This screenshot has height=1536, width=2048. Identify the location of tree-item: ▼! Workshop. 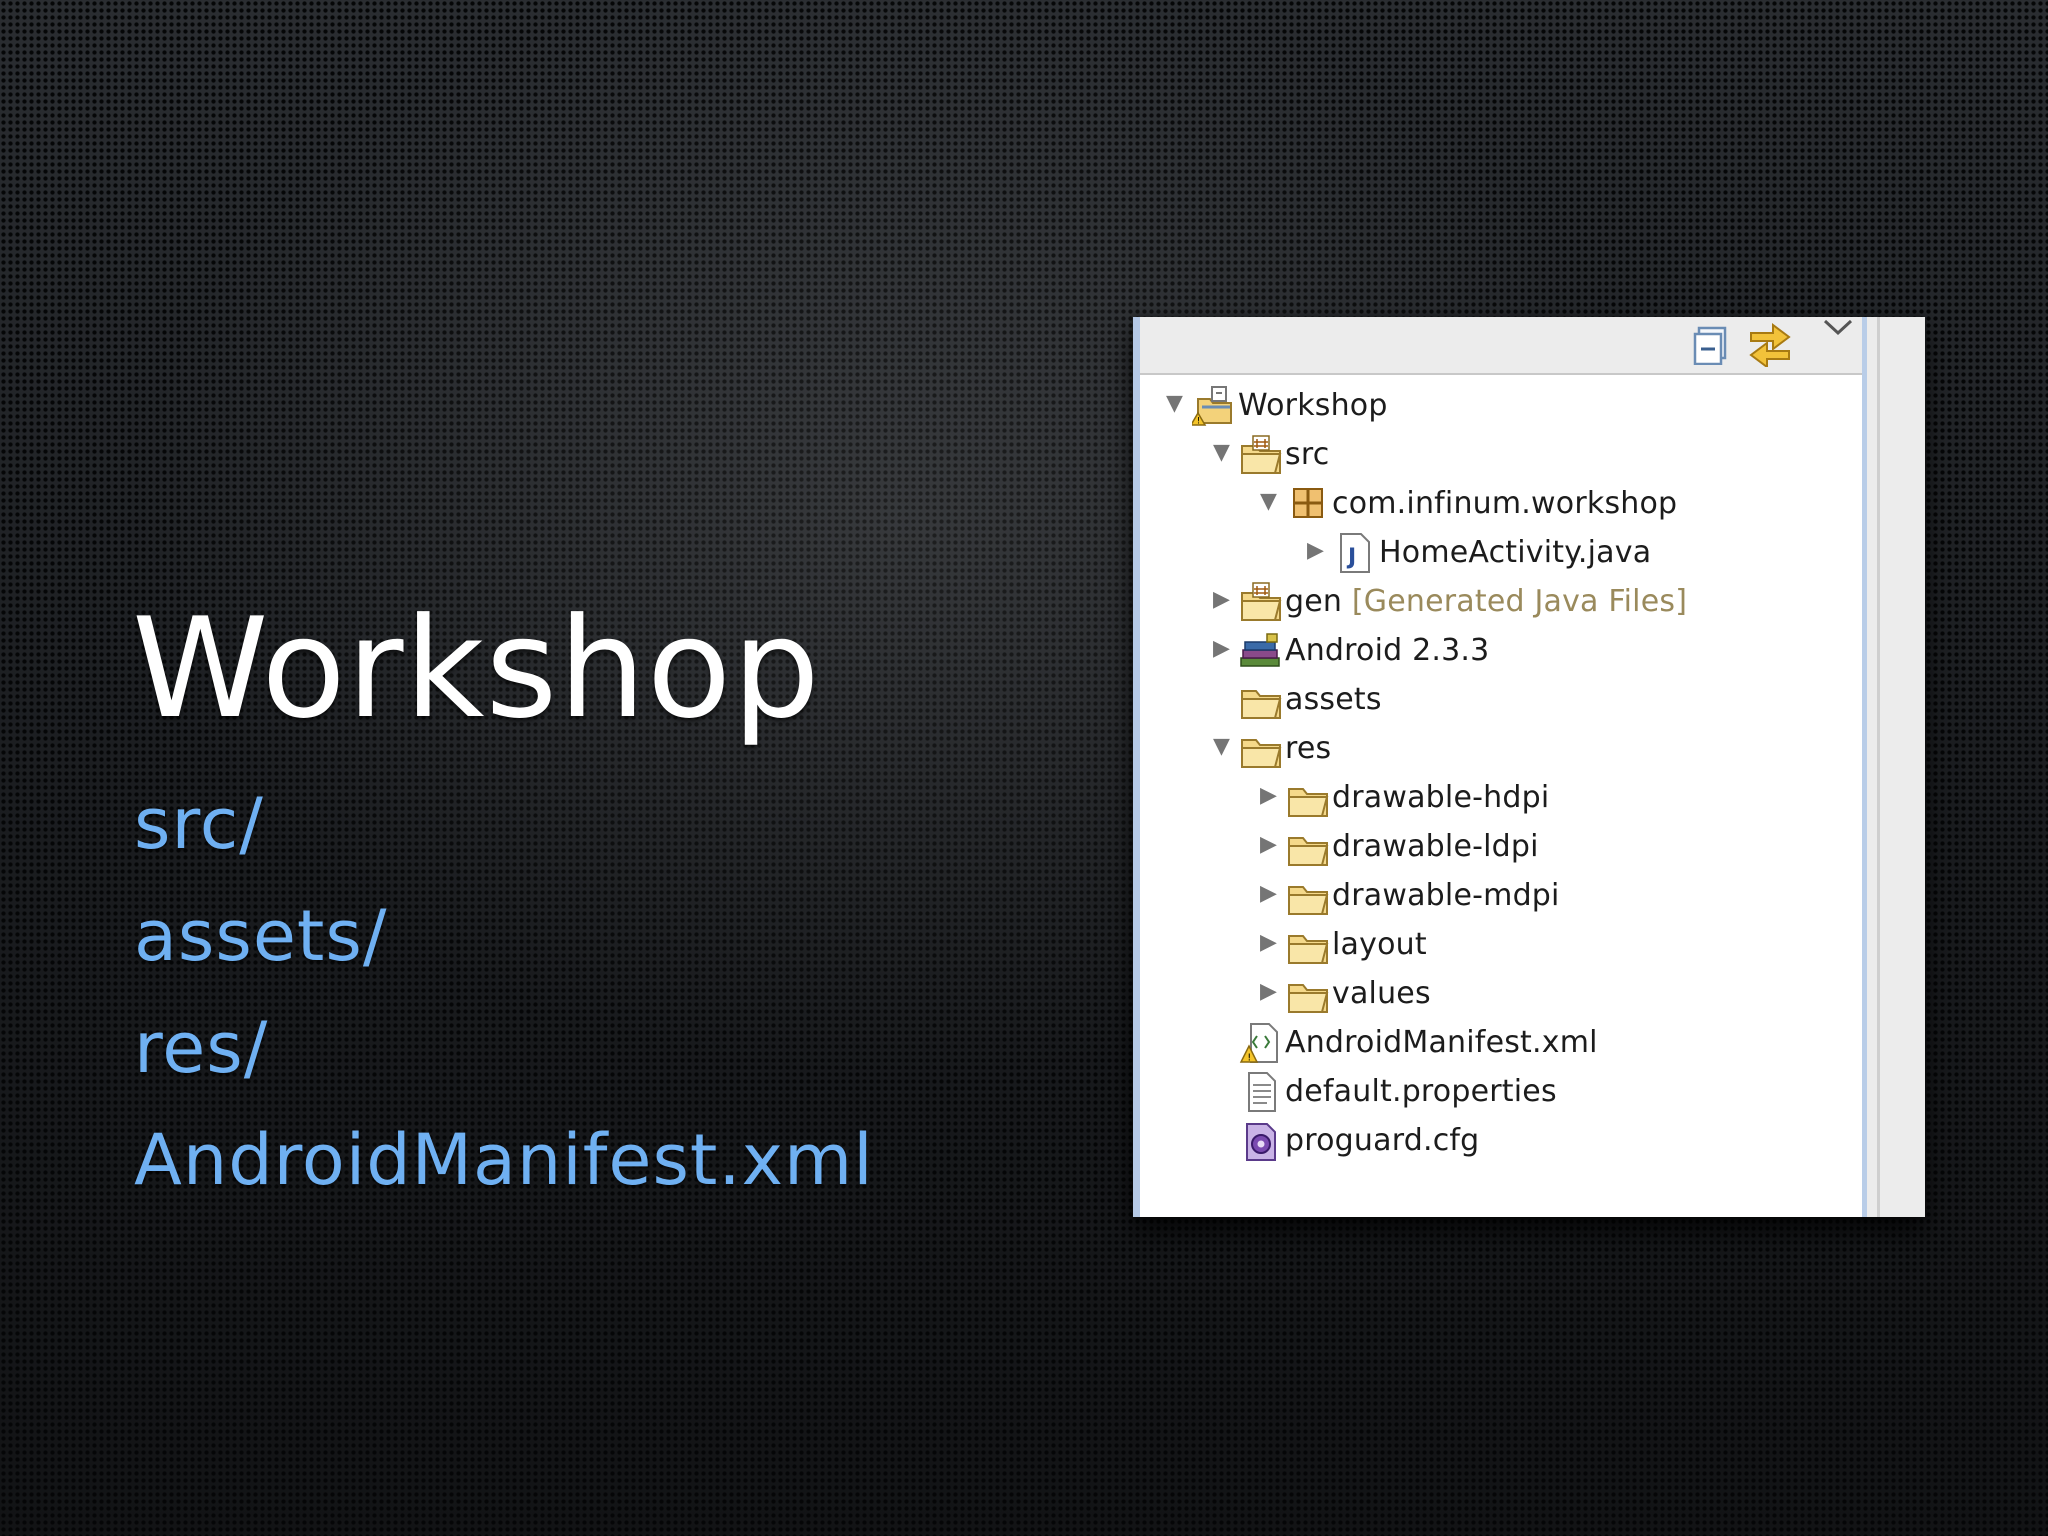
(1493, 407).